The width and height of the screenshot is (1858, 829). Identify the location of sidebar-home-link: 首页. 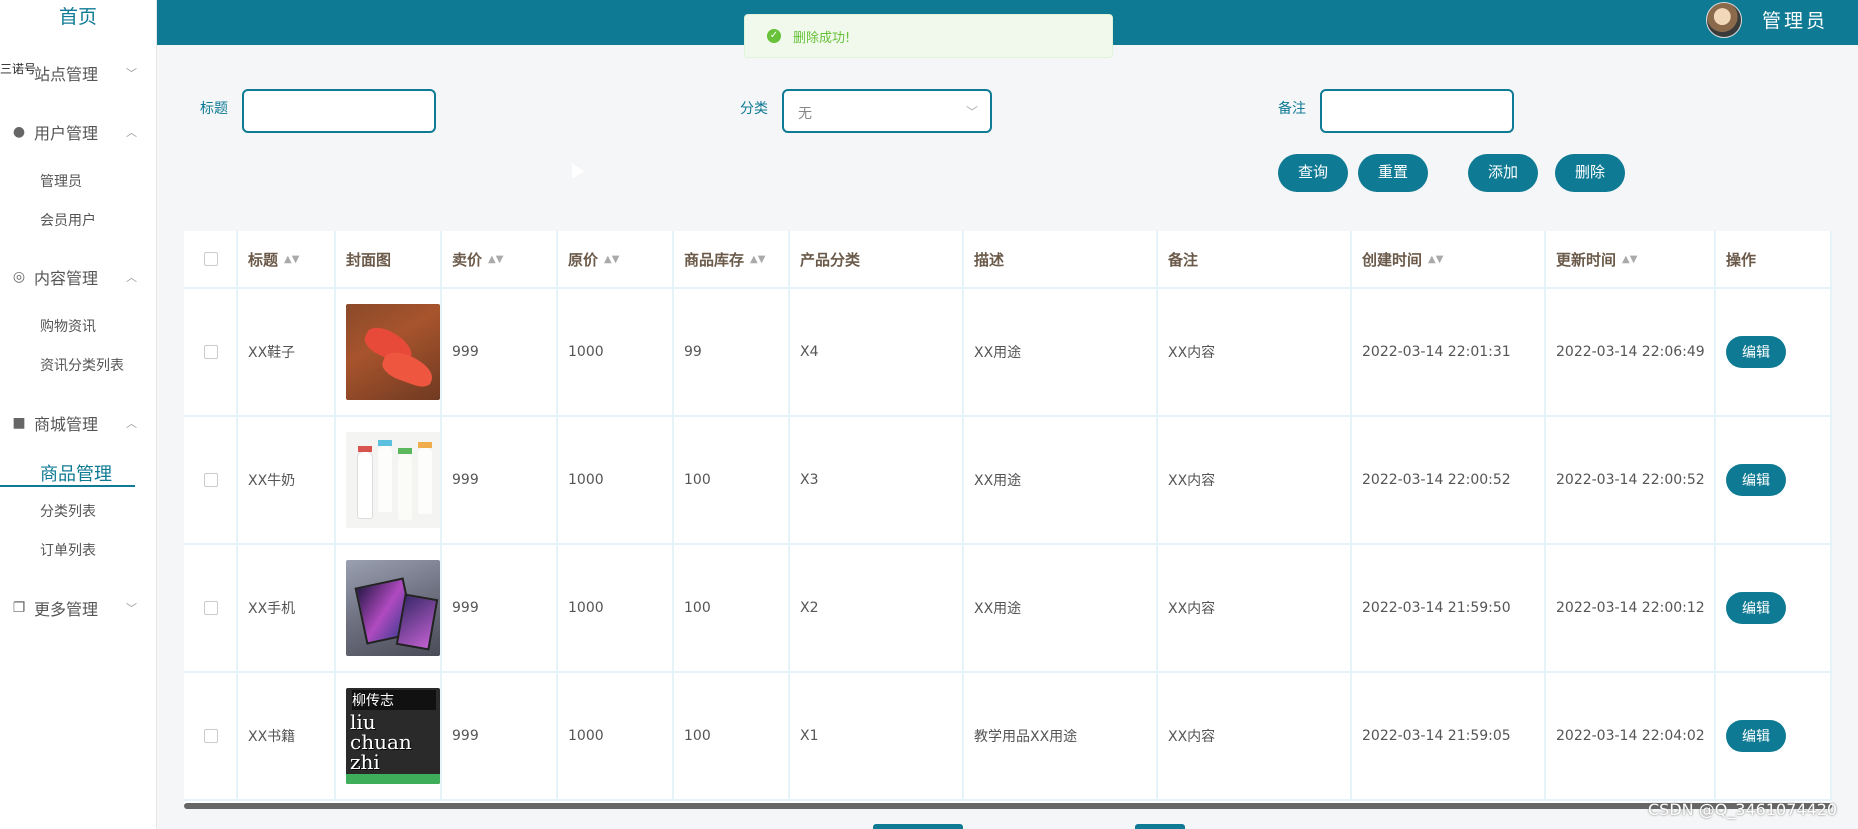
(78, 20).